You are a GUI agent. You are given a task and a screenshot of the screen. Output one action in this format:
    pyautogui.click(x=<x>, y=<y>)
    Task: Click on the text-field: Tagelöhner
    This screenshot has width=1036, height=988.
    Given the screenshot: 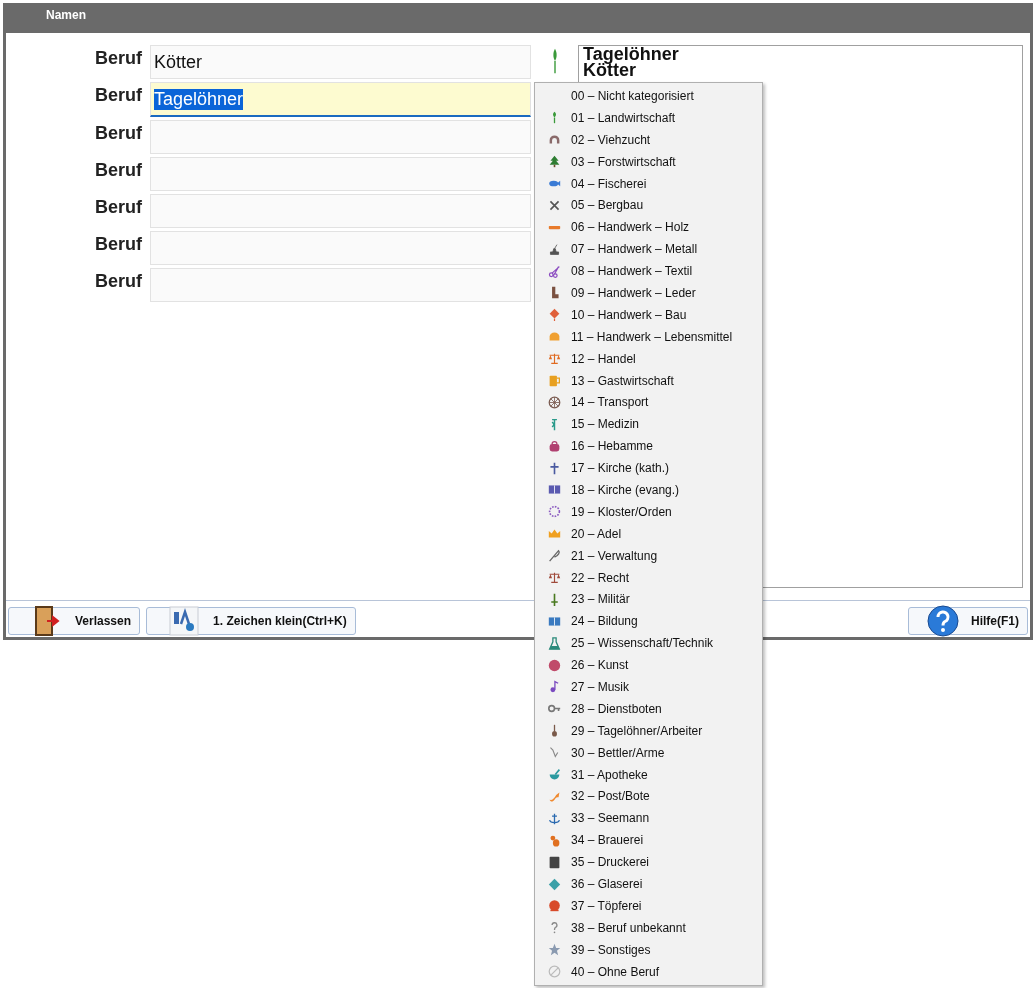 What is the action you would take?
    pyautogui.click(x=340, y=99)
    